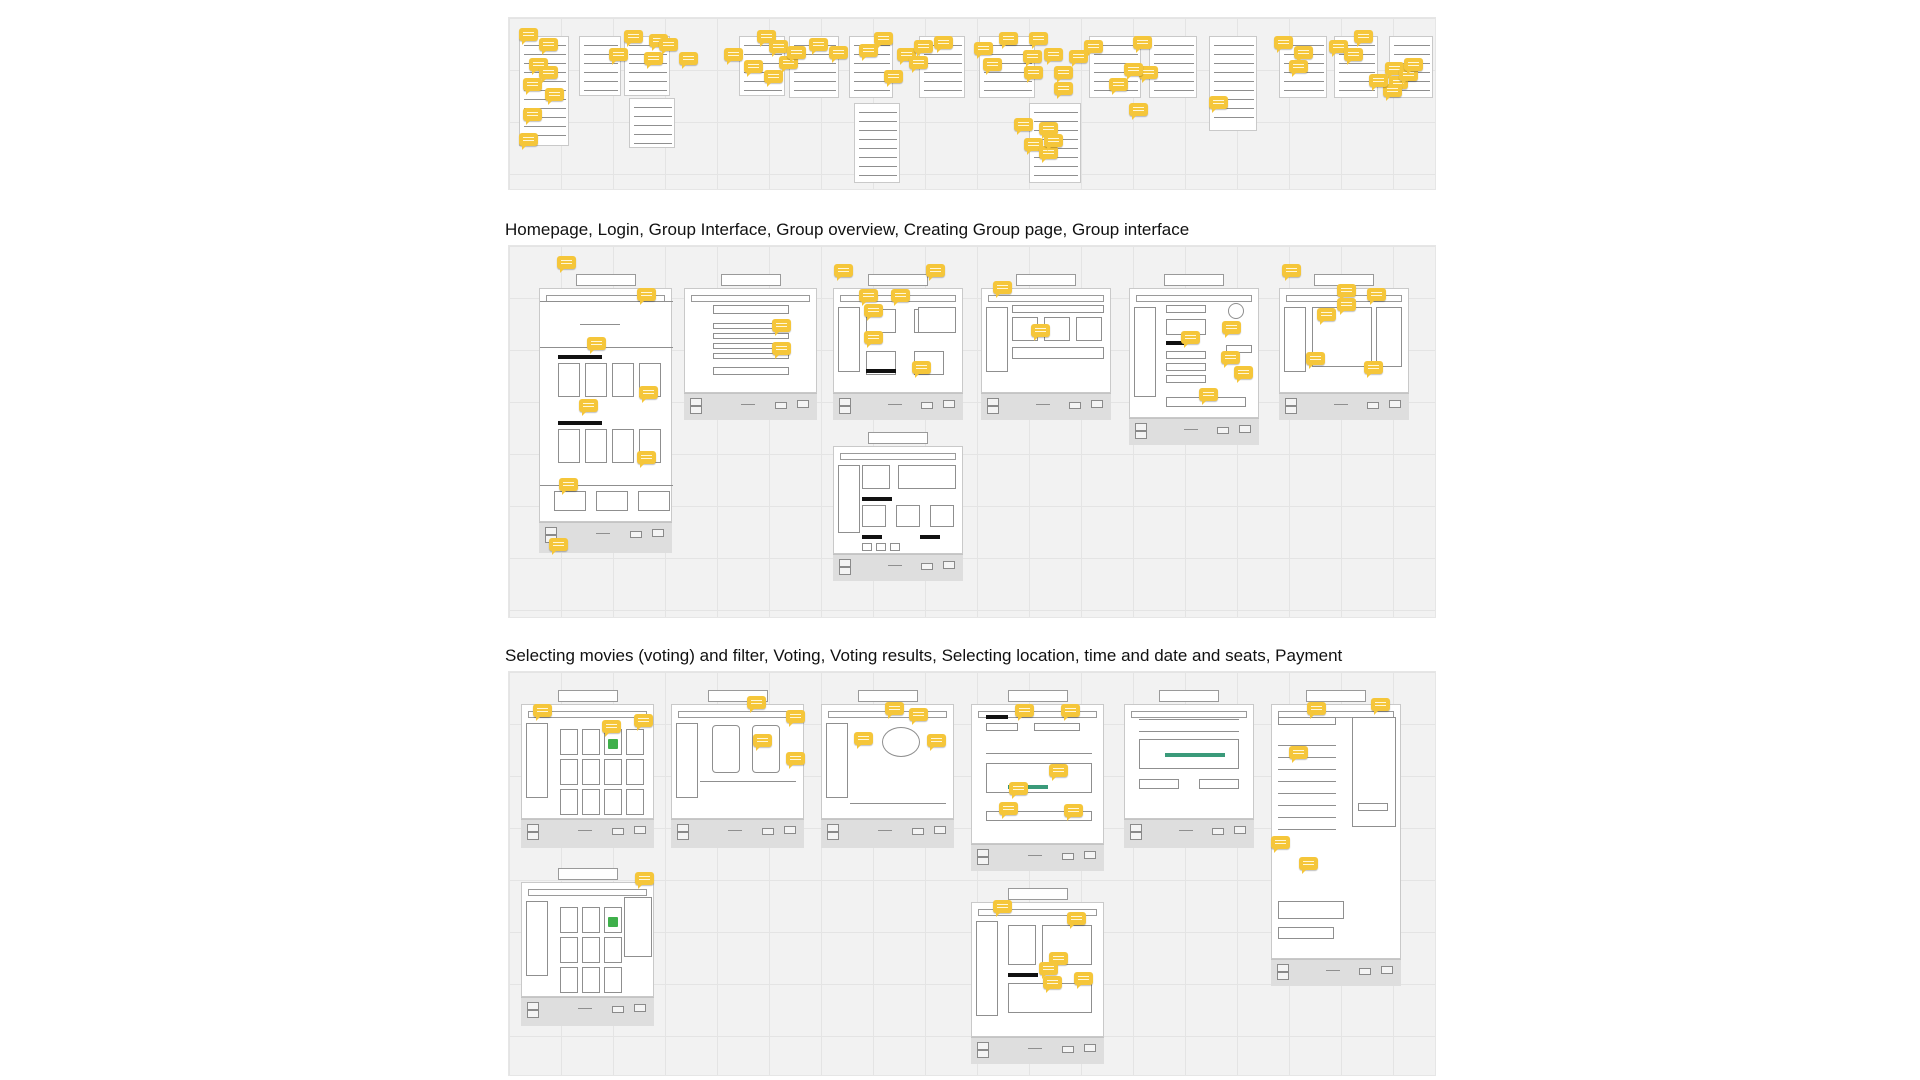 This screenshot has height=1080, width=1920. I want to click on section-heading-bar, so click(997, 717).